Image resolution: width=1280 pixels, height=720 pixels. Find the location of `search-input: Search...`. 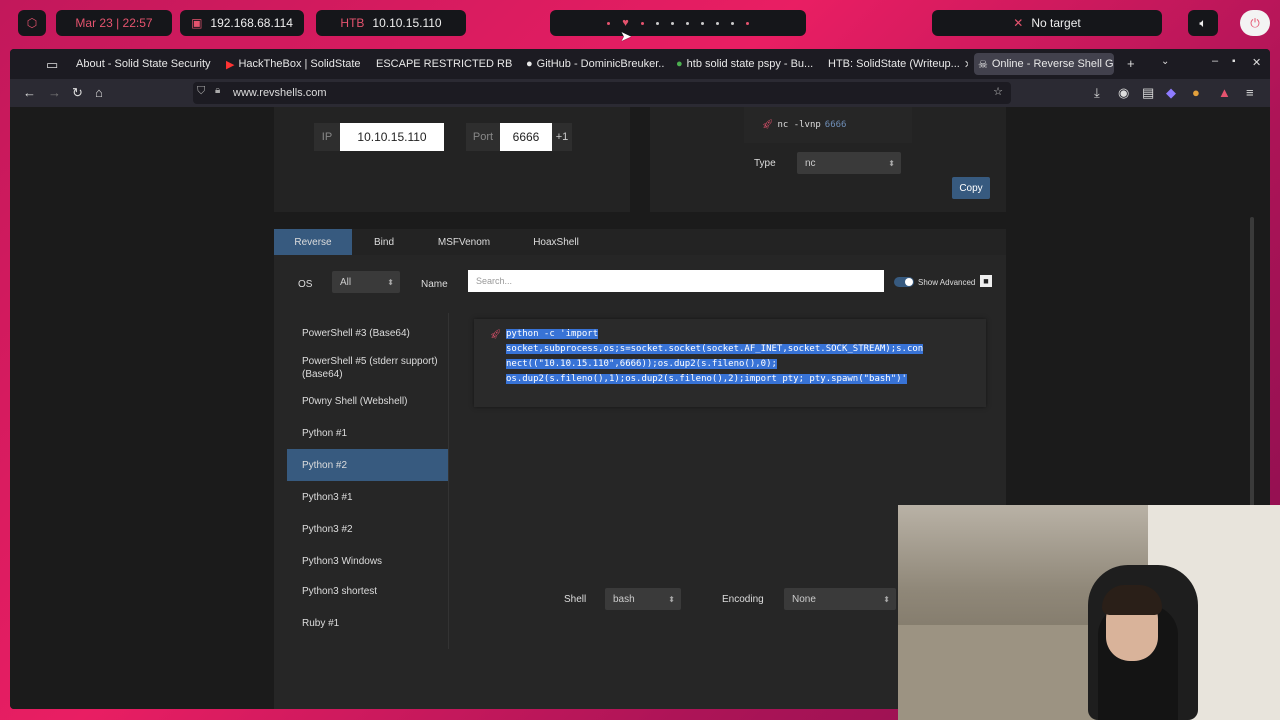

search-input: Search... is located at coordinates (676, 281).